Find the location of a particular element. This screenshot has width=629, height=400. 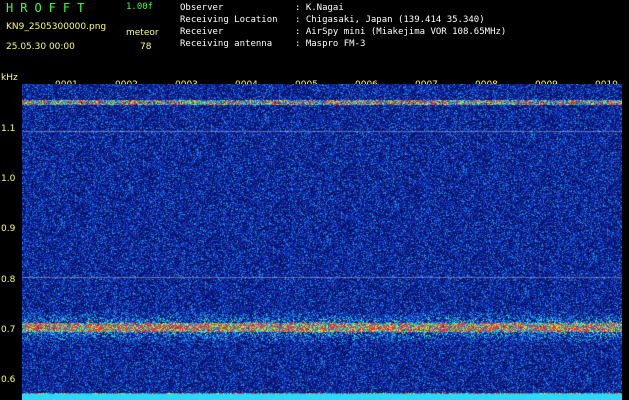

y-tick-label: 0.6 is located at coordinates (8, 380).